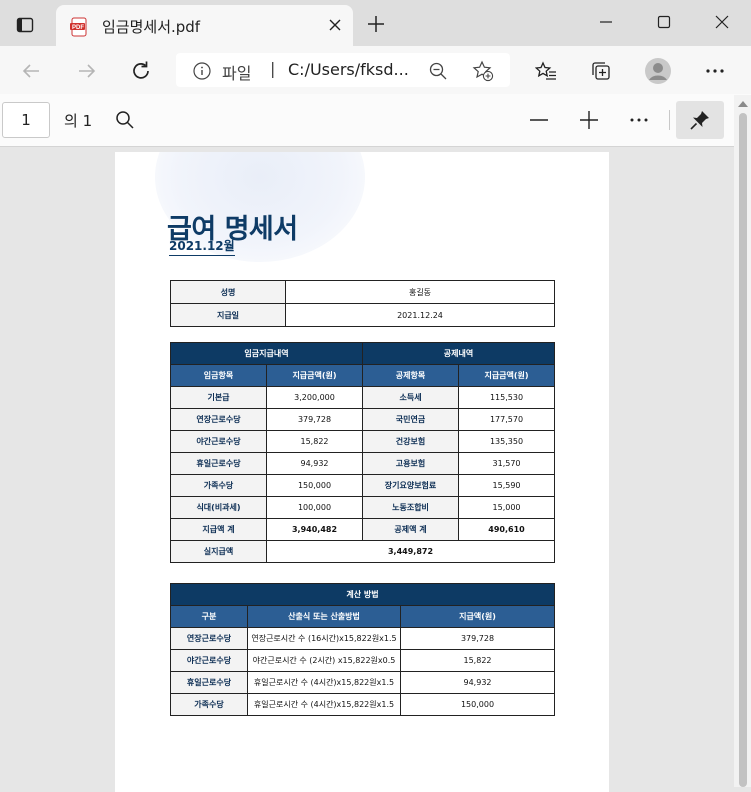  I want to click on tab-actions-button, so click(25, 25).